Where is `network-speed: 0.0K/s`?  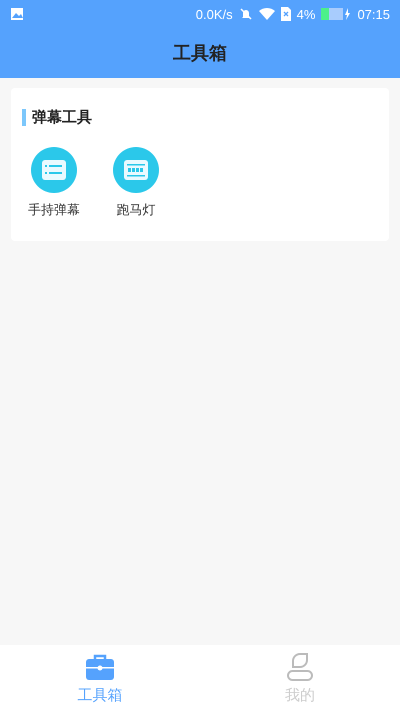 network-speed: 0.0K/s is located at coordinates (214, 14).